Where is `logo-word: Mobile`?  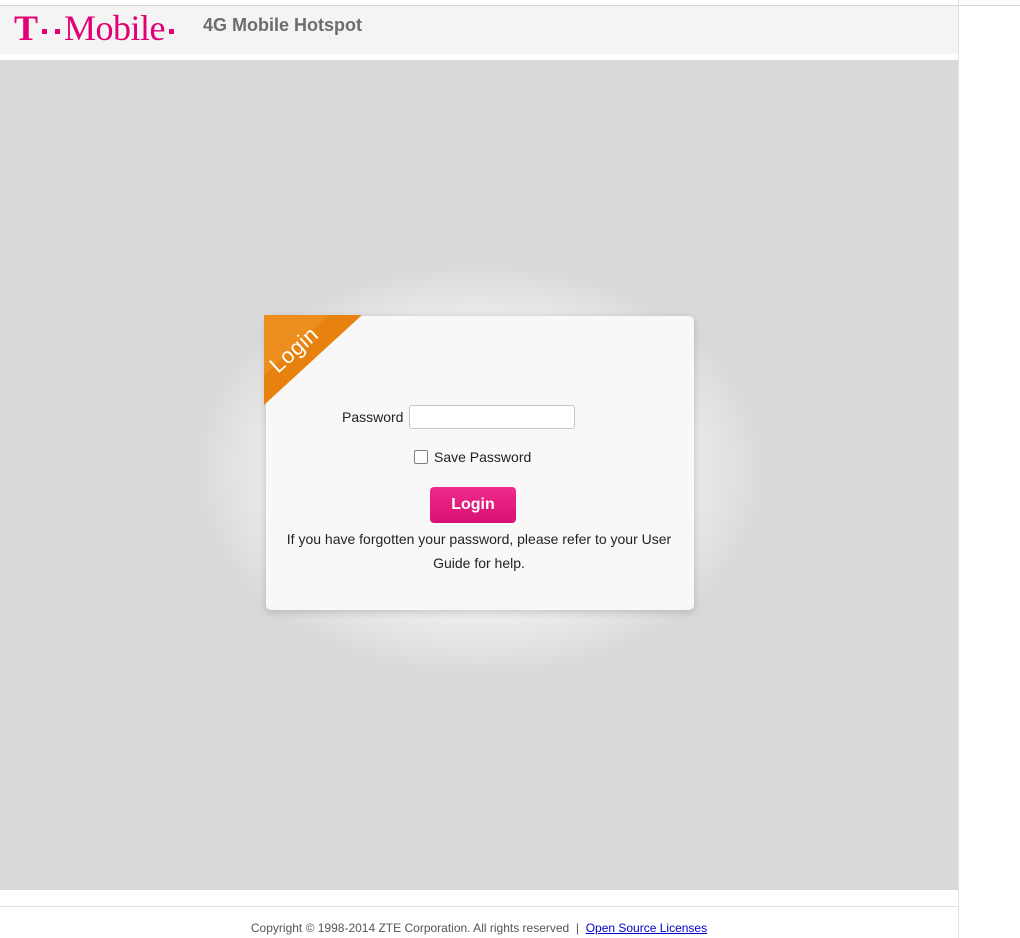 logo-word: Mobile is located at coordinates (115, 28).